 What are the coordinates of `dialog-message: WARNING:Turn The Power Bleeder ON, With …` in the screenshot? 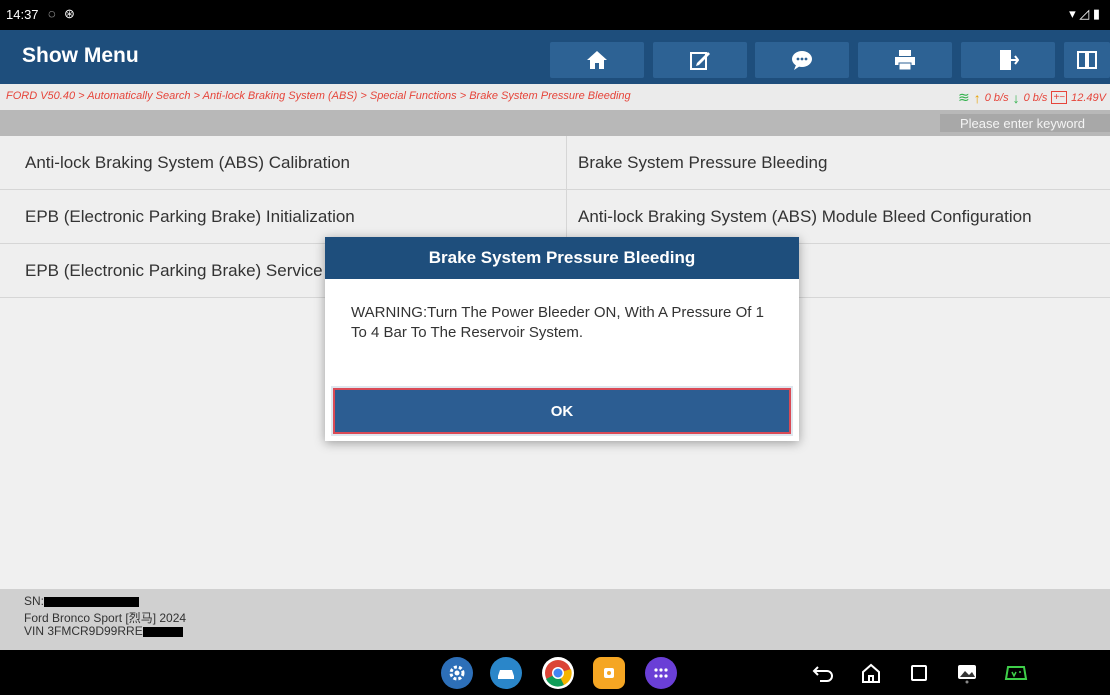 It's located at (557, 322).